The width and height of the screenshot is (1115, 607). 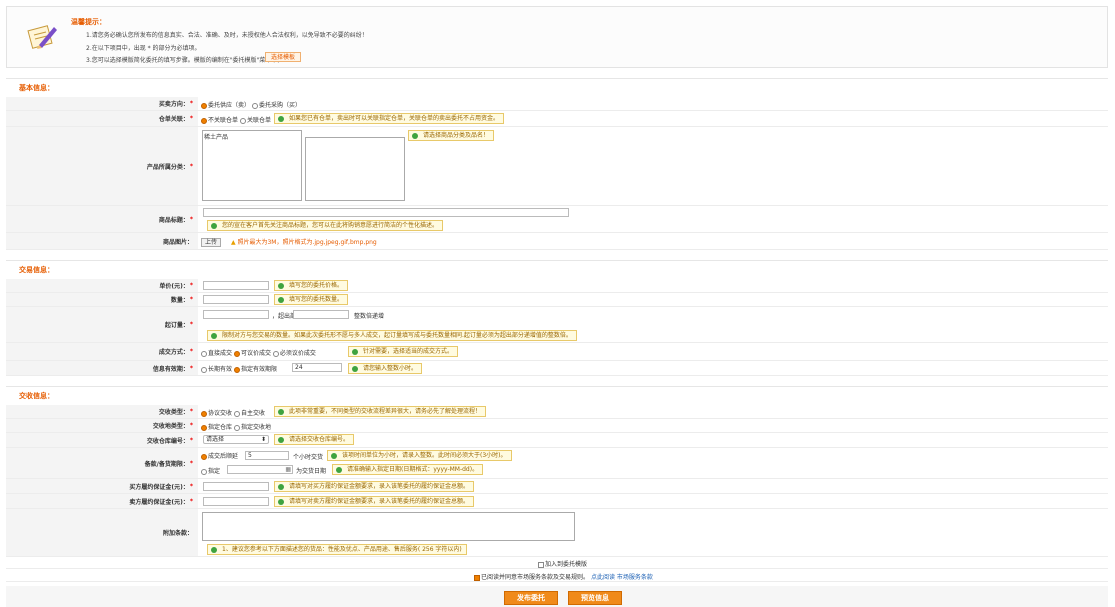 What do you see at coordinates (252, 136) in the screenshot?
I see `category-option: 稀土产品` at bounding box center [252, 136].